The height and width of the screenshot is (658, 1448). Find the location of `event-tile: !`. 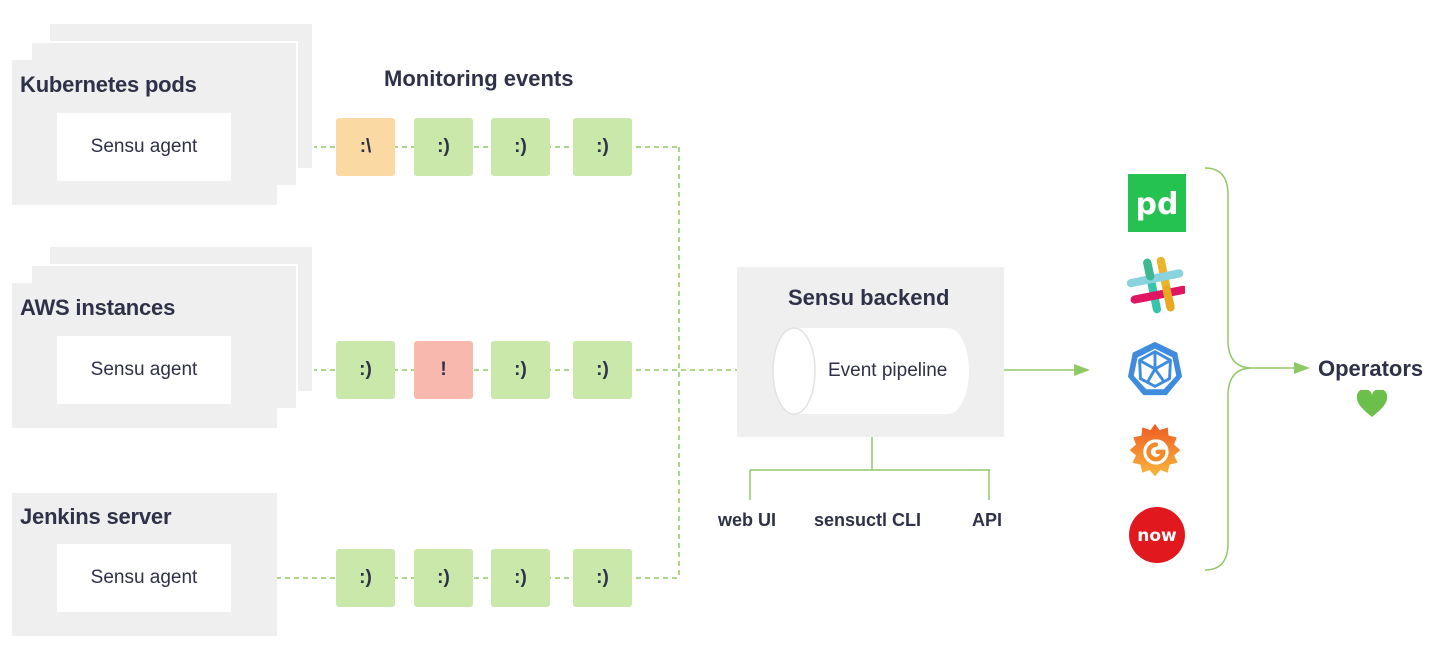

event-tile: ! is located at coordinates (443, 370).